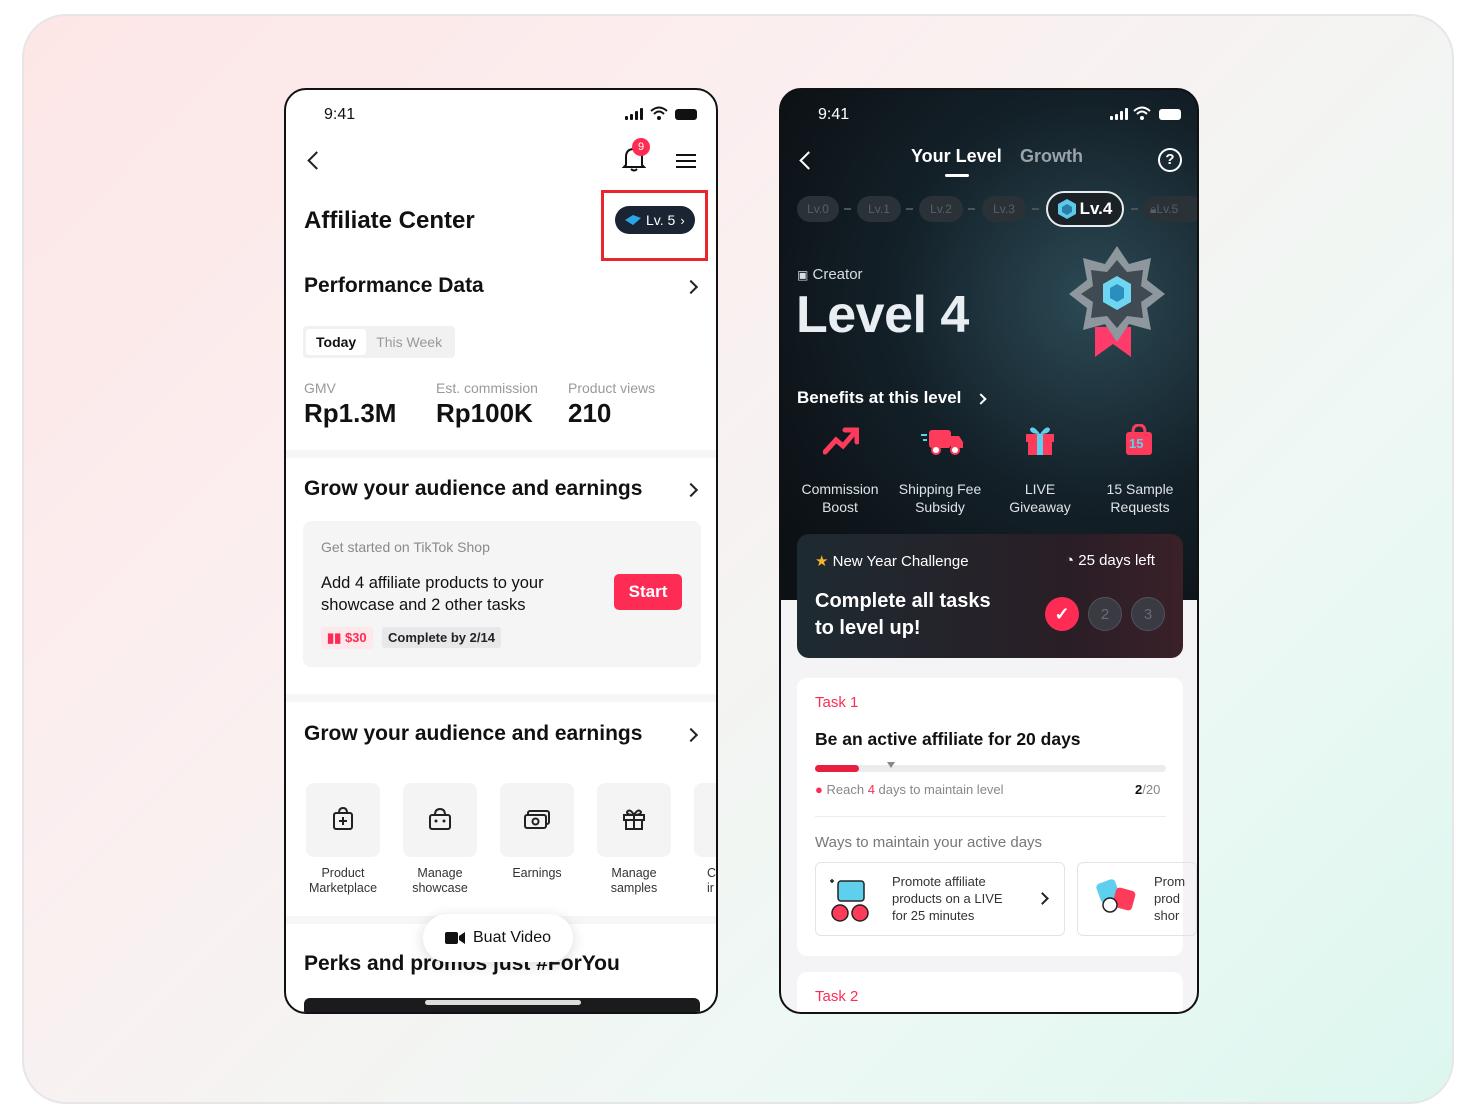  Describe the element at coordinates (948, 739) in the screenshot. I see `task-title: Be an active affiliate for 20 days` at that location.